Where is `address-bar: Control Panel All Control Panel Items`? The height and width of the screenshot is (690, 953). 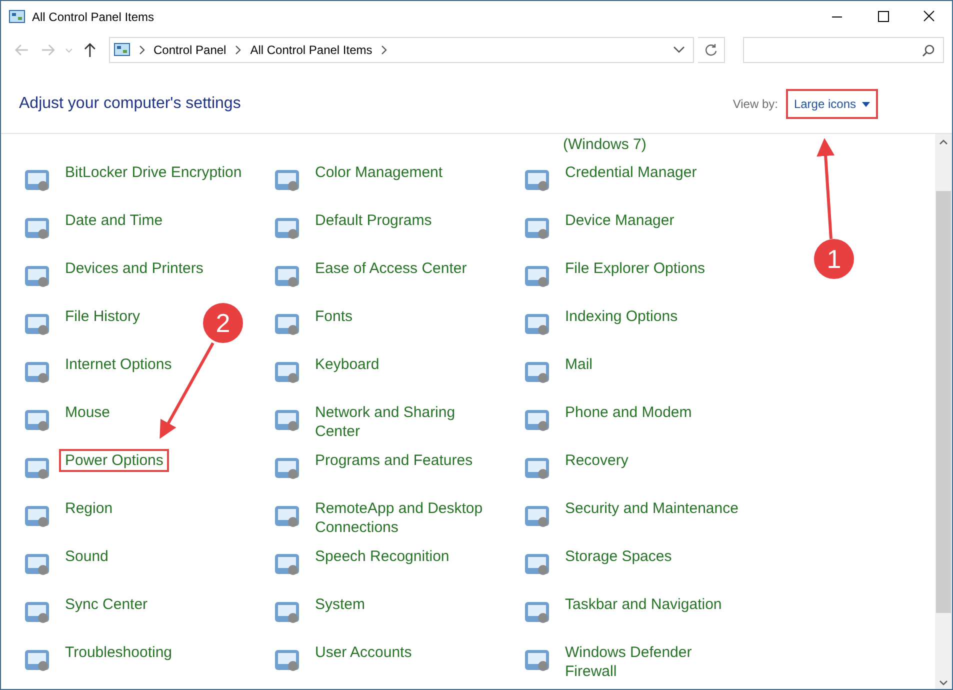
address-bar: Control Panel All Control Panel Items is located at coordinates (401, 50).